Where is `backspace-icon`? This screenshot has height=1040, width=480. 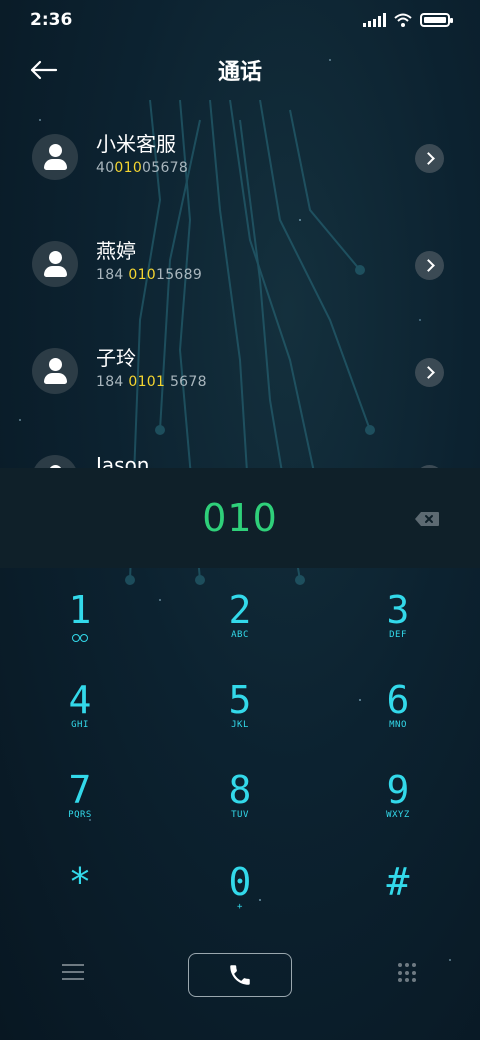
backspace-icon is located at coordinates (427, 519).